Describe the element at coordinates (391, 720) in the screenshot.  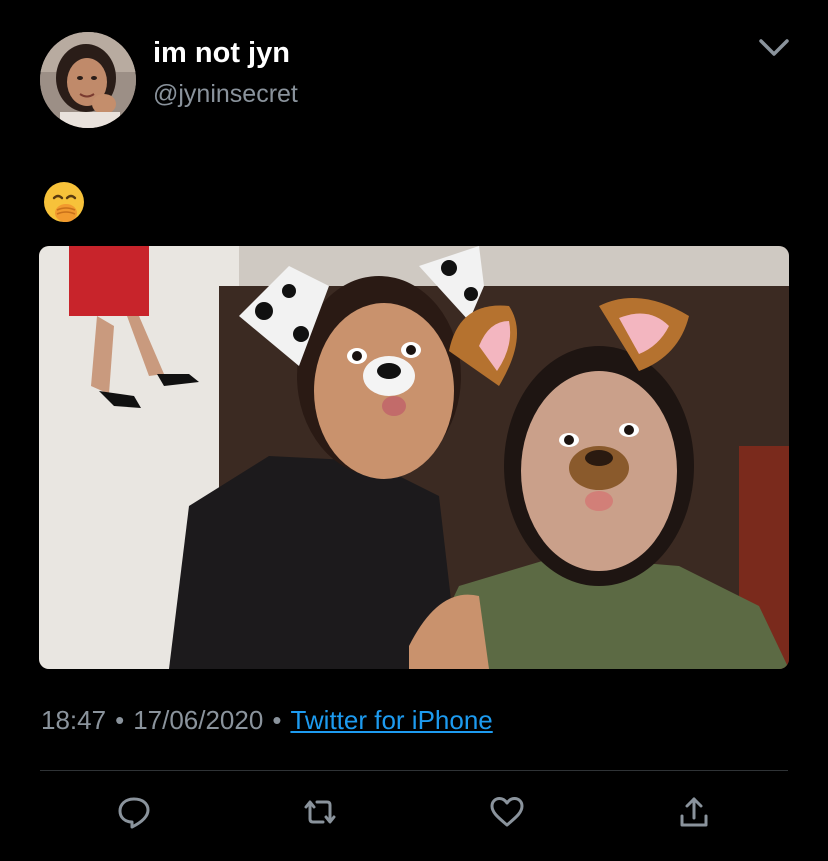
I see `tweet-source-link: Twitter for iPhone` at that location.